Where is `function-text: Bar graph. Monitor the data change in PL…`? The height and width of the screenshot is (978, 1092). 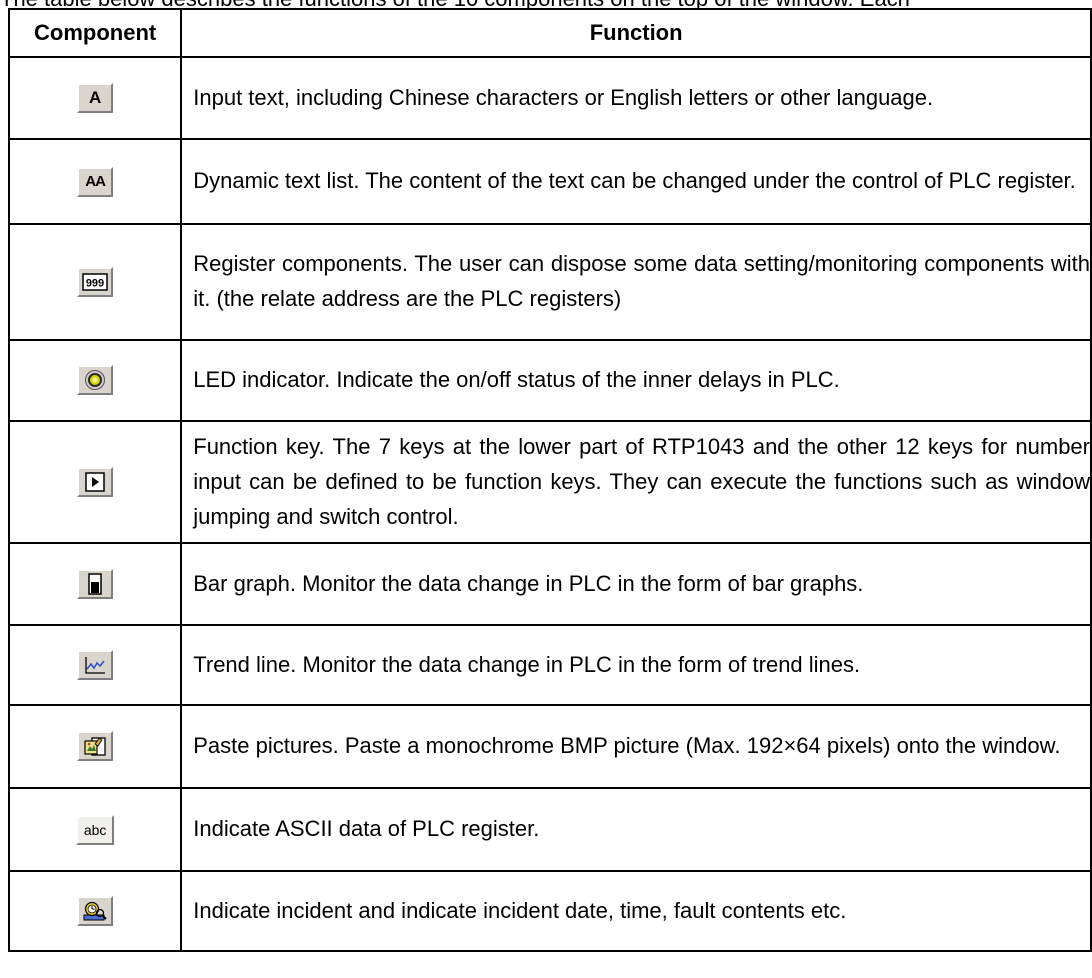
function-text: Bar graph. Monitor the data change in PL… is located at coordinates (528, 583).